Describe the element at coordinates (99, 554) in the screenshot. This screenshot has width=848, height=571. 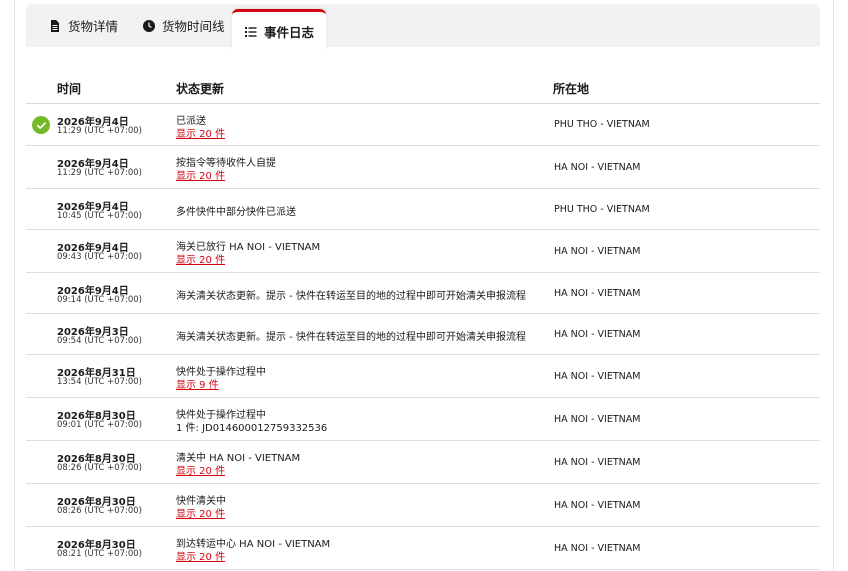
I see `event-time: 08:21 (UTC +07:00)` at that location.